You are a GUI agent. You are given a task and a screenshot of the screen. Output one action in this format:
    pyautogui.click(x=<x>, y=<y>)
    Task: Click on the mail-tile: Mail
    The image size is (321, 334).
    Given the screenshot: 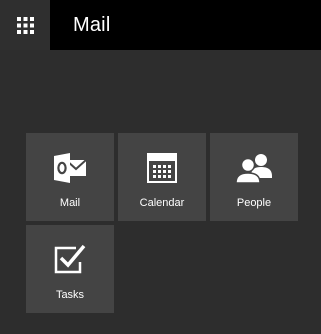 What is the action you would take?
    pyautogui.click(x=70, y=177)
    